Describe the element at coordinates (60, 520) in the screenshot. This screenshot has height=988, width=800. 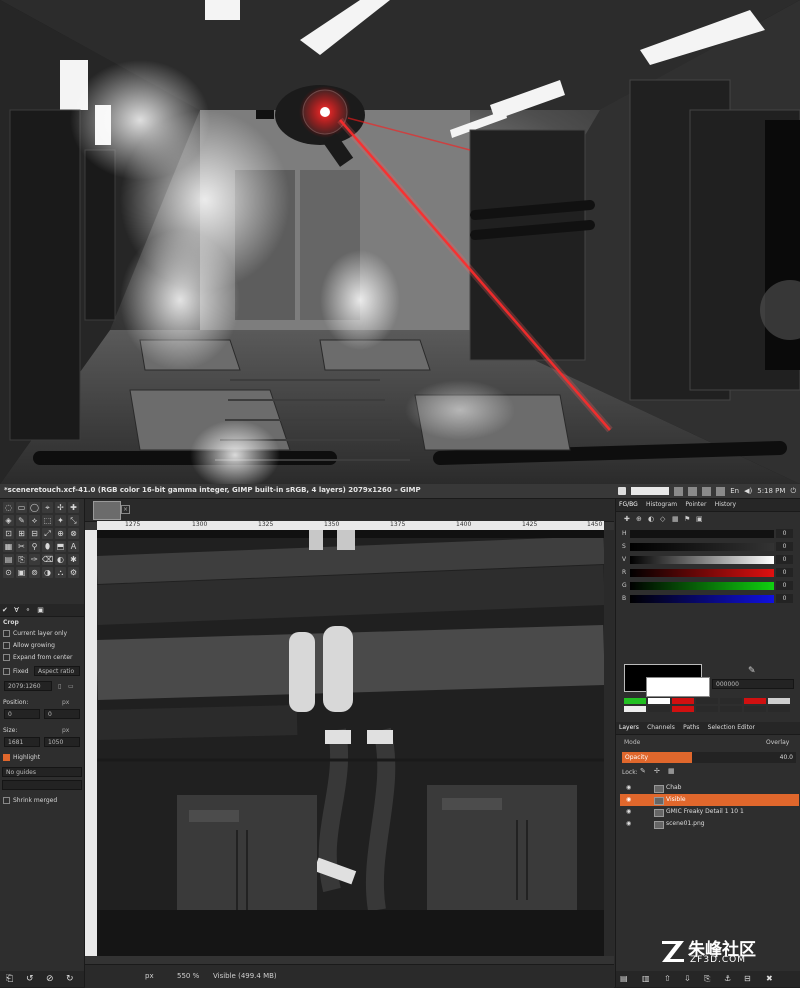
I see `tool-button: ✦` at that location.